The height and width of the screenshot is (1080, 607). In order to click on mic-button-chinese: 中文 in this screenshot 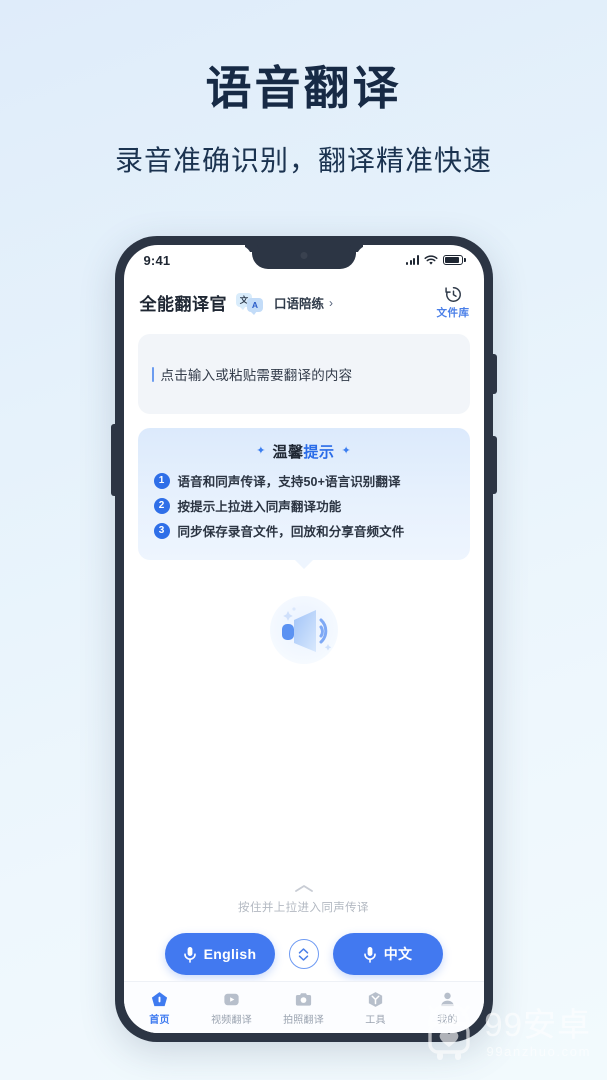, I will do `click(387, 954)`.